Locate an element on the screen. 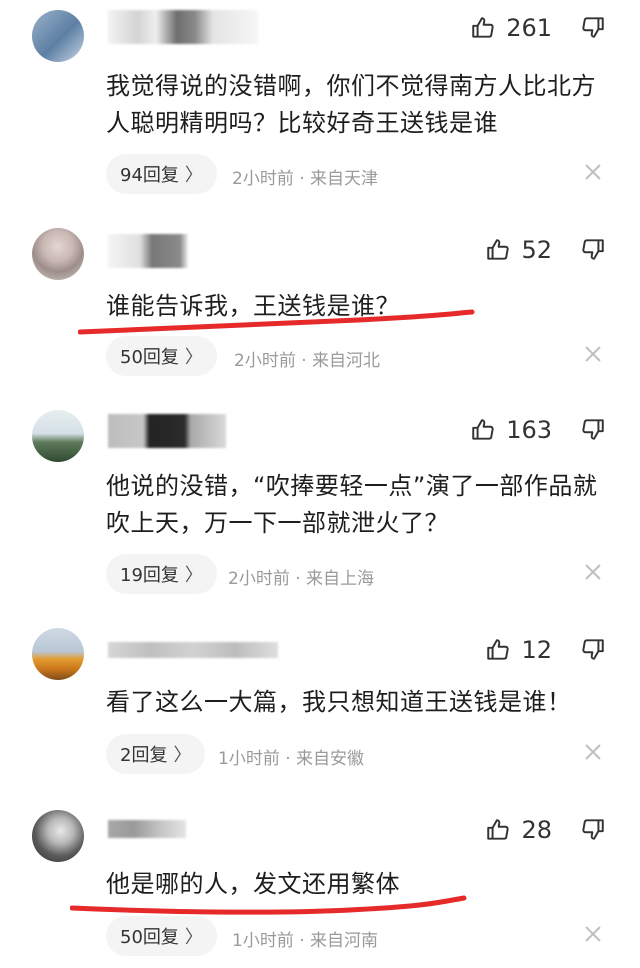  like-count: 163 is located at coordinates (529, 430).